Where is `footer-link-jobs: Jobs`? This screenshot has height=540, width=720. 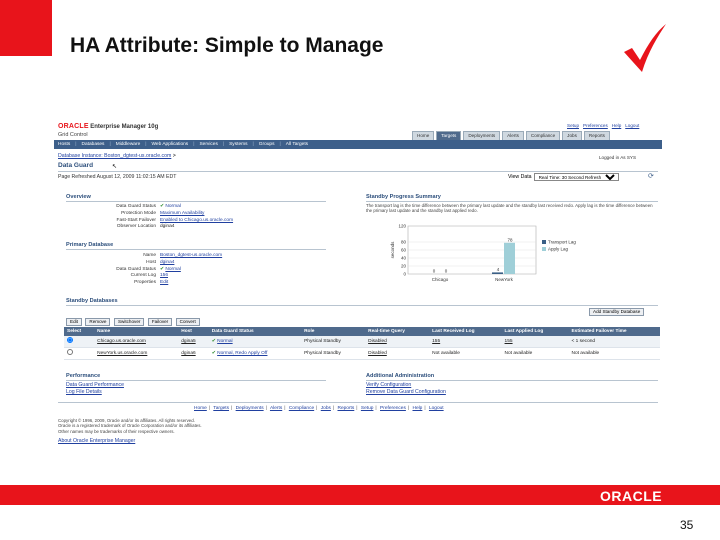
footer-link-jobs: Jobs is located at coordinates (326, 408).